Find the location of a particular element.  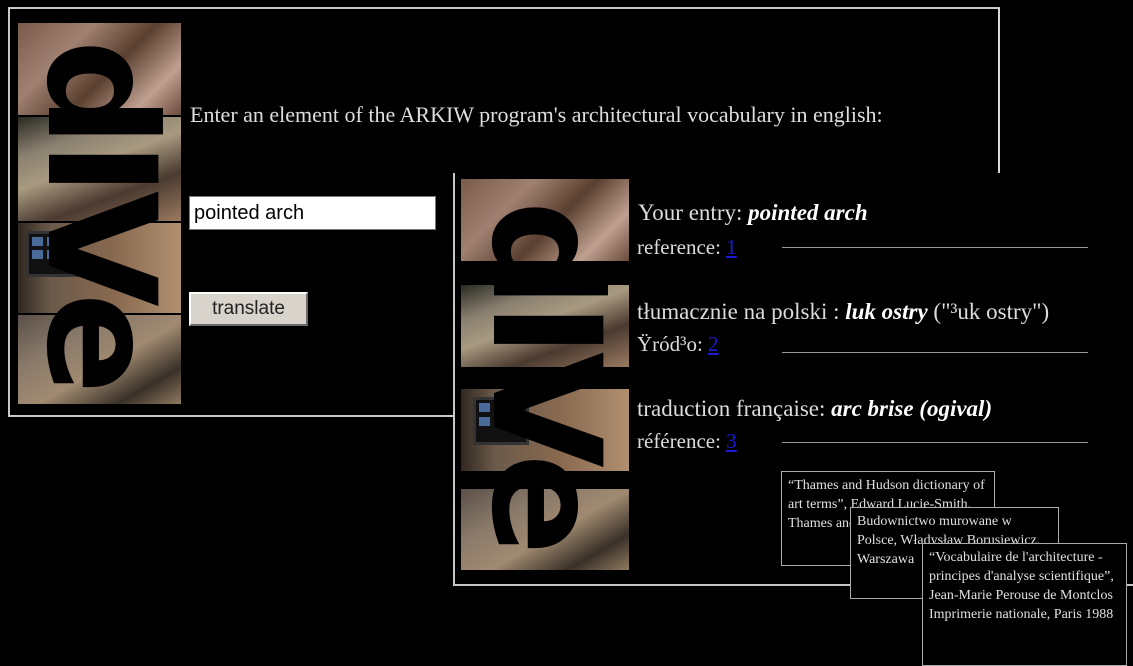

reference-line-2: Ÿród³o: 2 is located at coordinates (678, 344).